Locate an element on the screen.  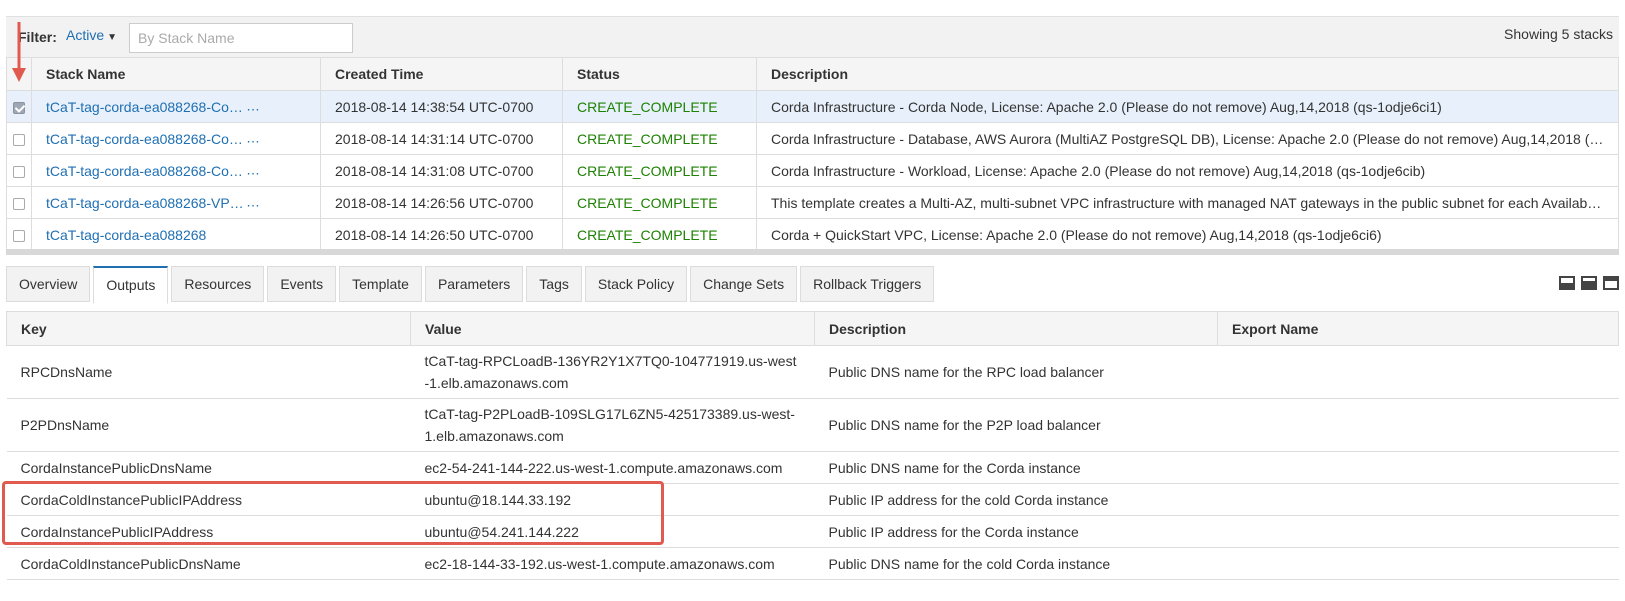
stack-name-link: tCaT-tag-corda-ea088268-VPCStack is located at coordinates (146, 203).